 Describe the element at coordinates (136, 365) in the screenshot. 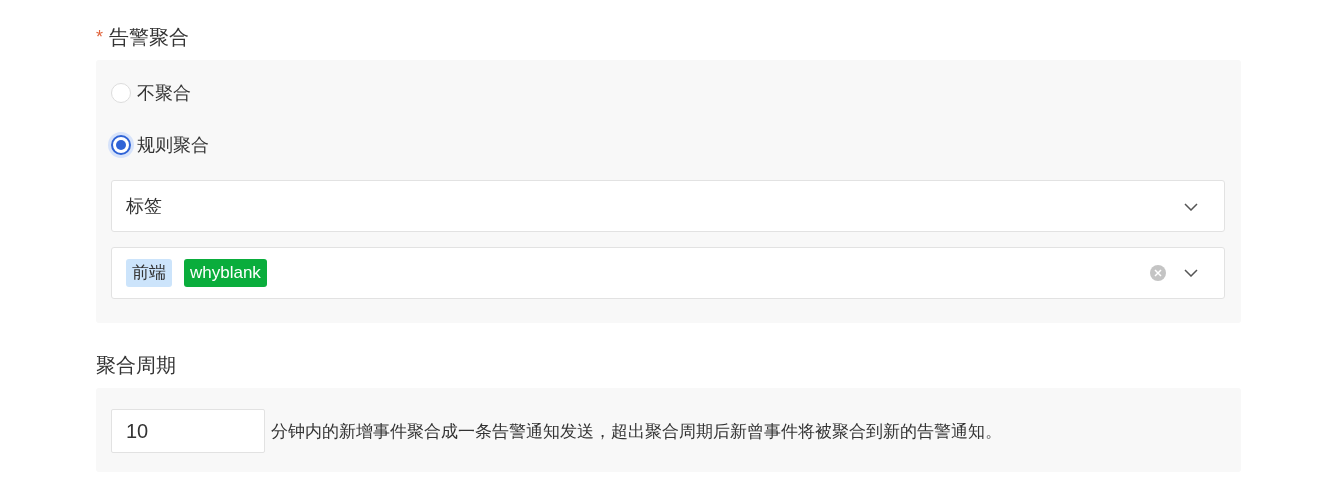

I see `section-label: 聚合周期` at that location.